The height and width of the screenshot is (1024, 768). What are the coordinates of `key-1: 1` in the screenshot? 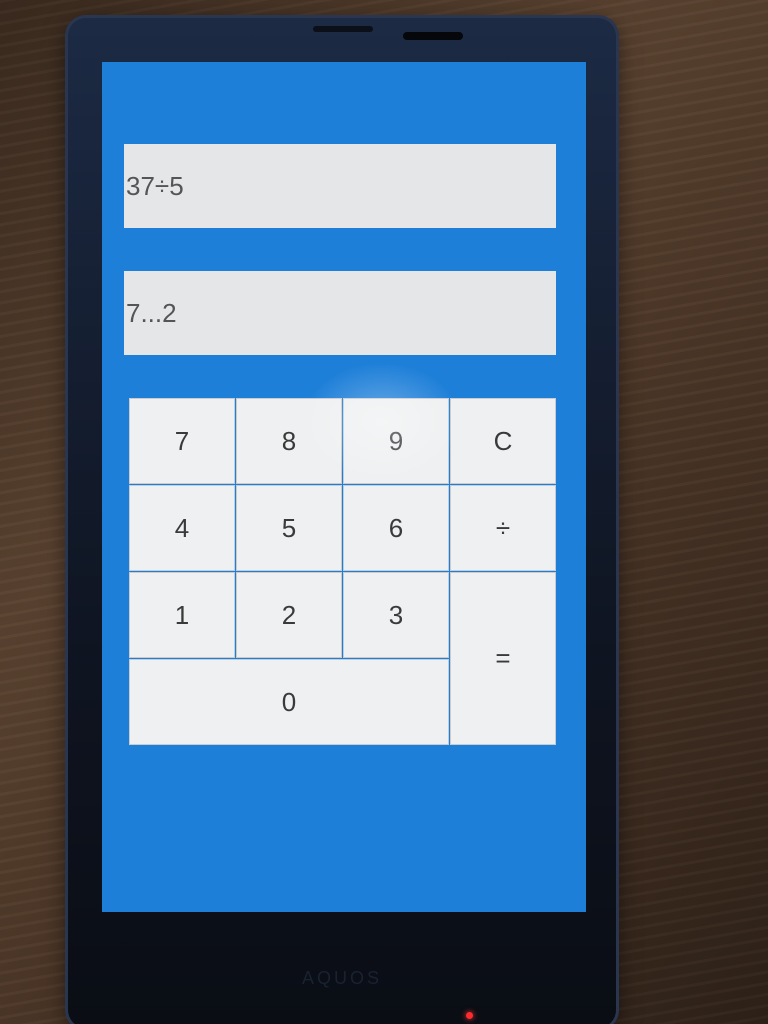 It's located at (182, 615).